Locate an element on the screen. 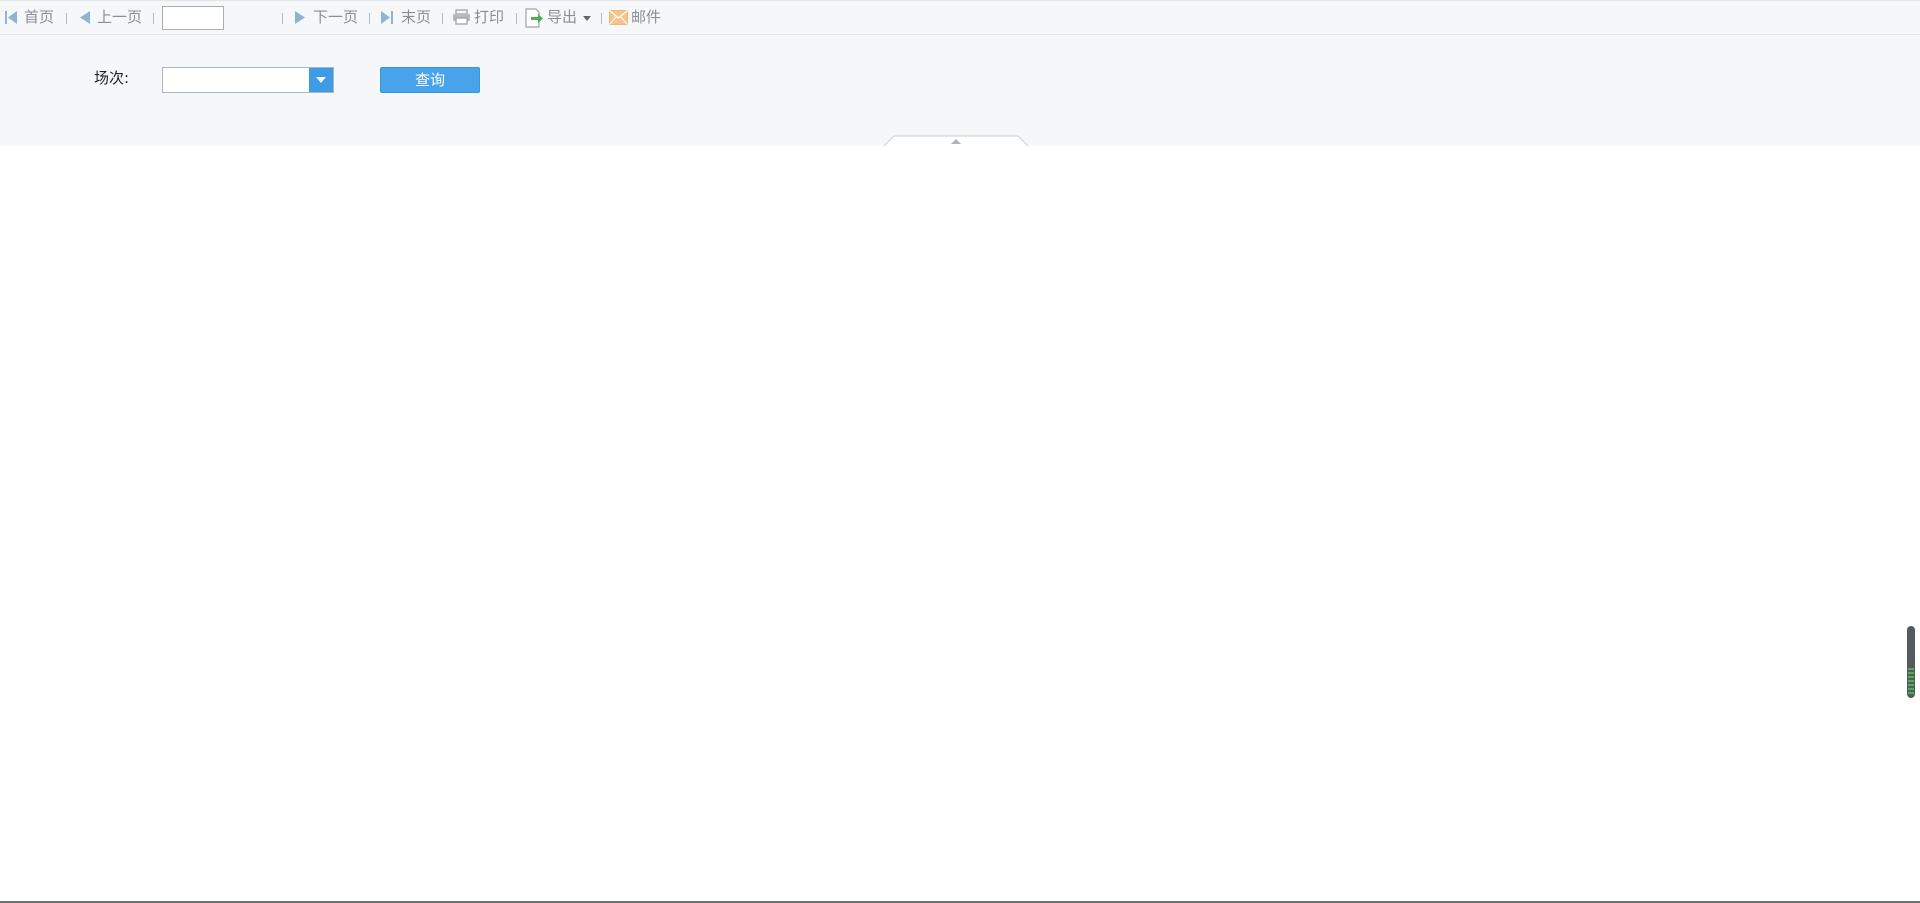 The image size is (1920, 903). next-page-label: 下一页 is located at coordinates (336, 17).